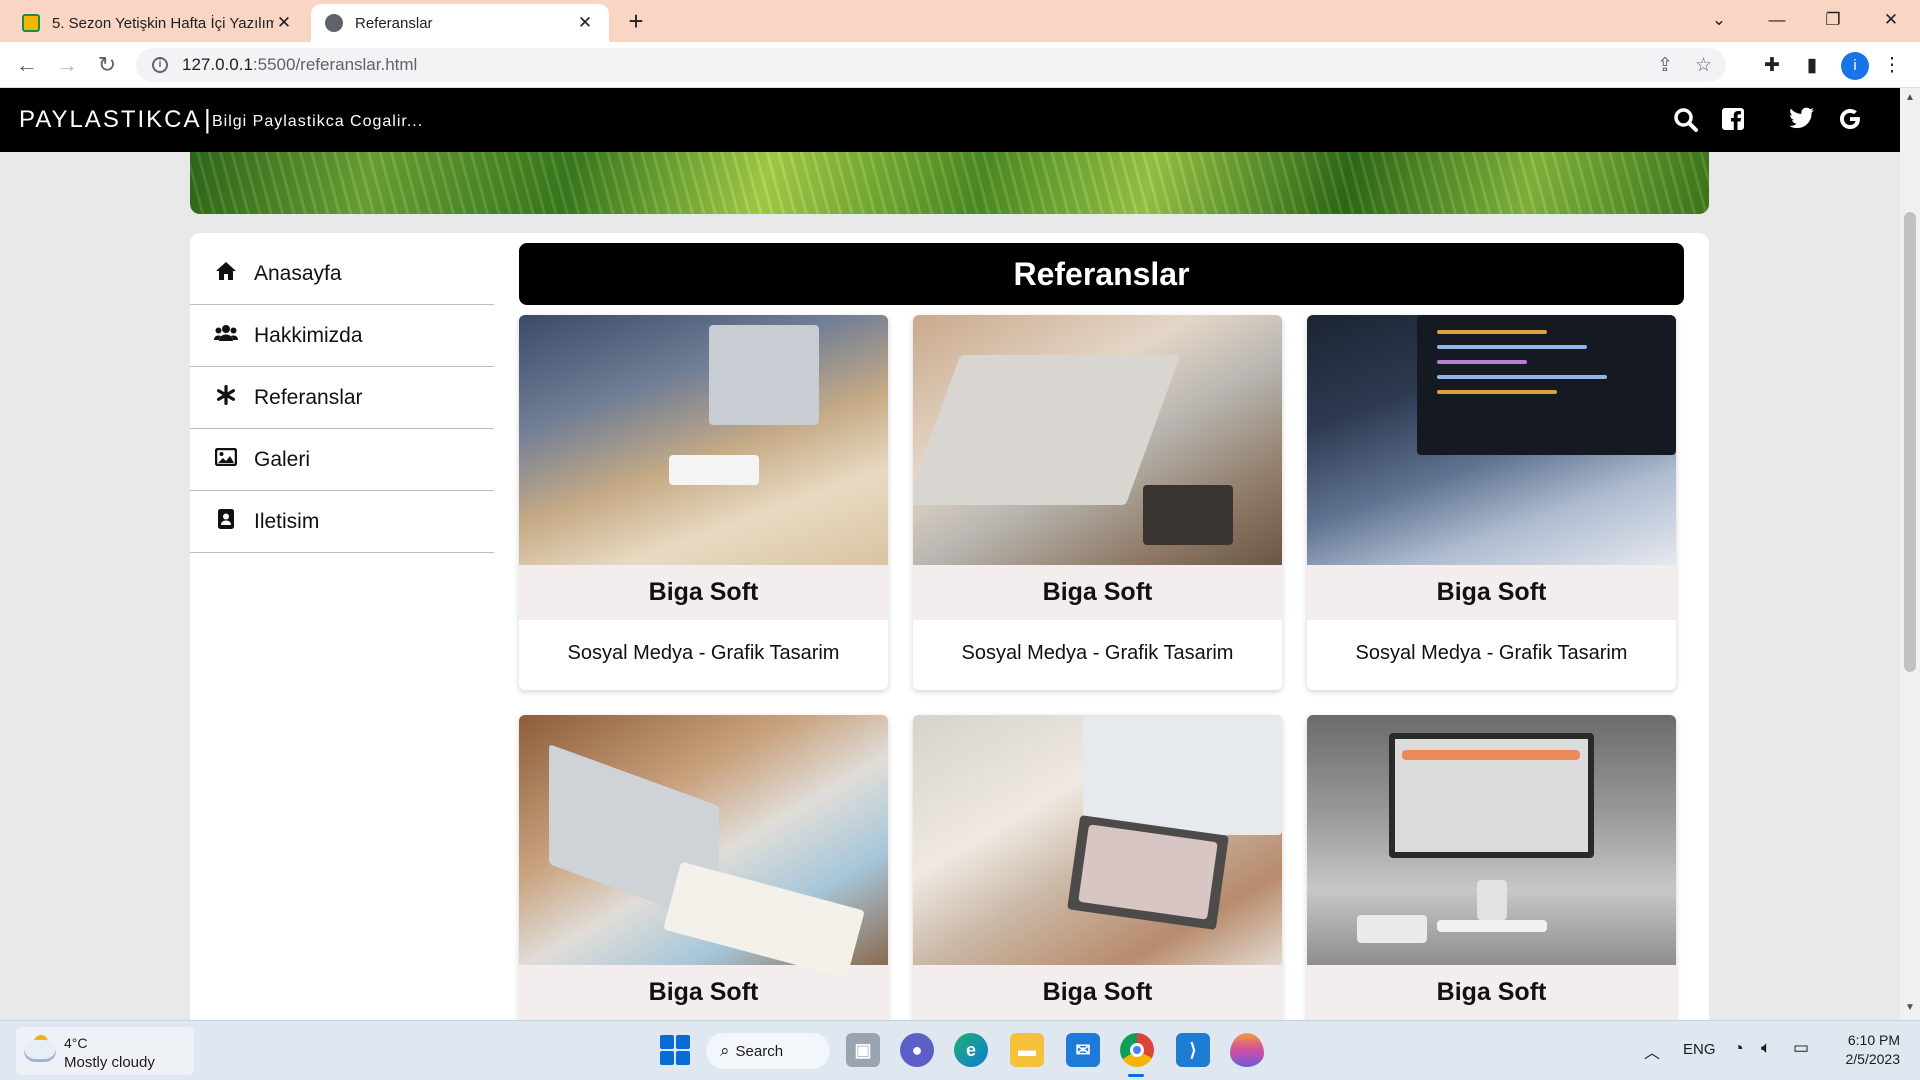  I want to click on imac-desktop-photo, so click(1491, 840).